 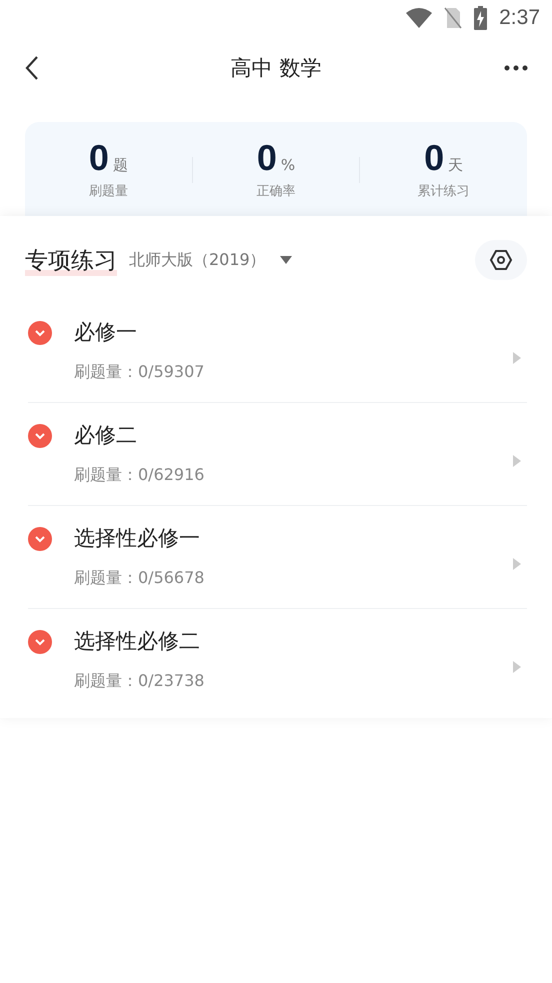 What do you see at coordinates (453, 18) in the screenshot?
I see `no-sim-icon` at bounding box center [453, 18].